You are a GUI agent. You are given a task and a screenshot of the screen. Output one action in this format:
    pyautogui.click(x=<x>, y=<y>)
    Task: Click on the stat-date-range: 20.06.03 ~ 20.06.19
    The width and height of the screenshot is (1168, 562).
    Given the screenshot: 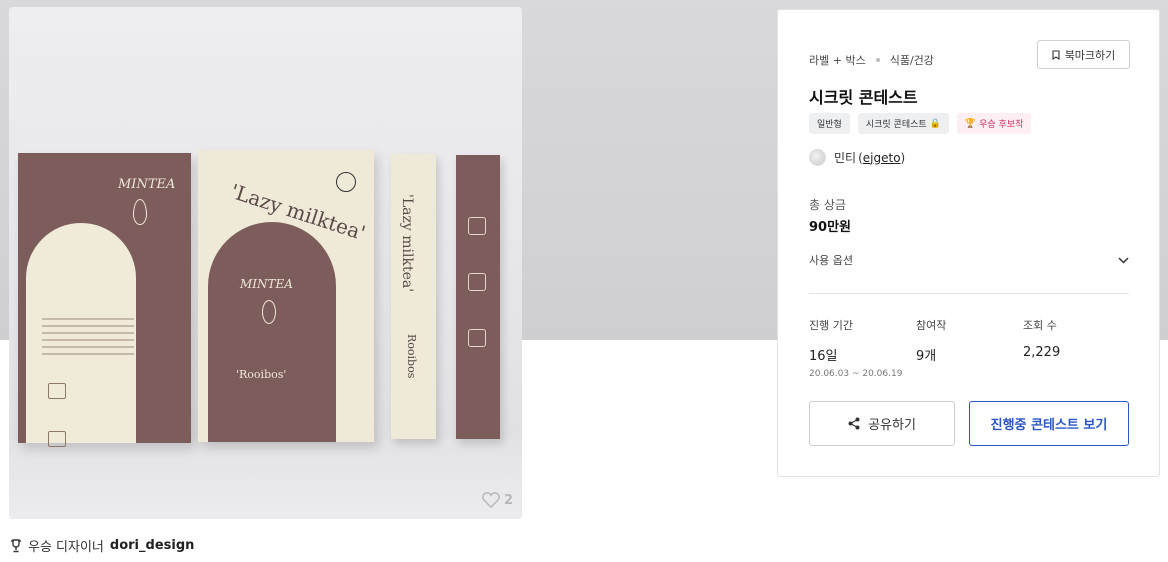 What is the action you would take?
    pyautogui.click(x=856, y=374)
    